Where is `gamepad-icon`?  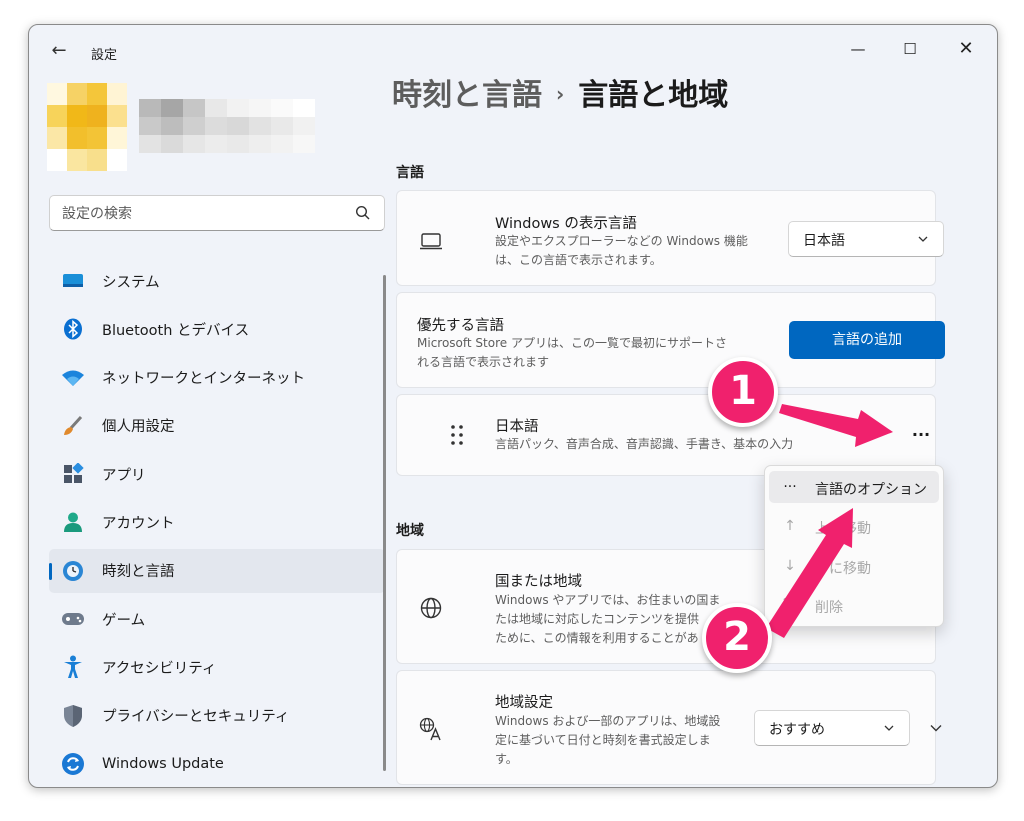
gamepad-icon is located at coordinates (73, 619).